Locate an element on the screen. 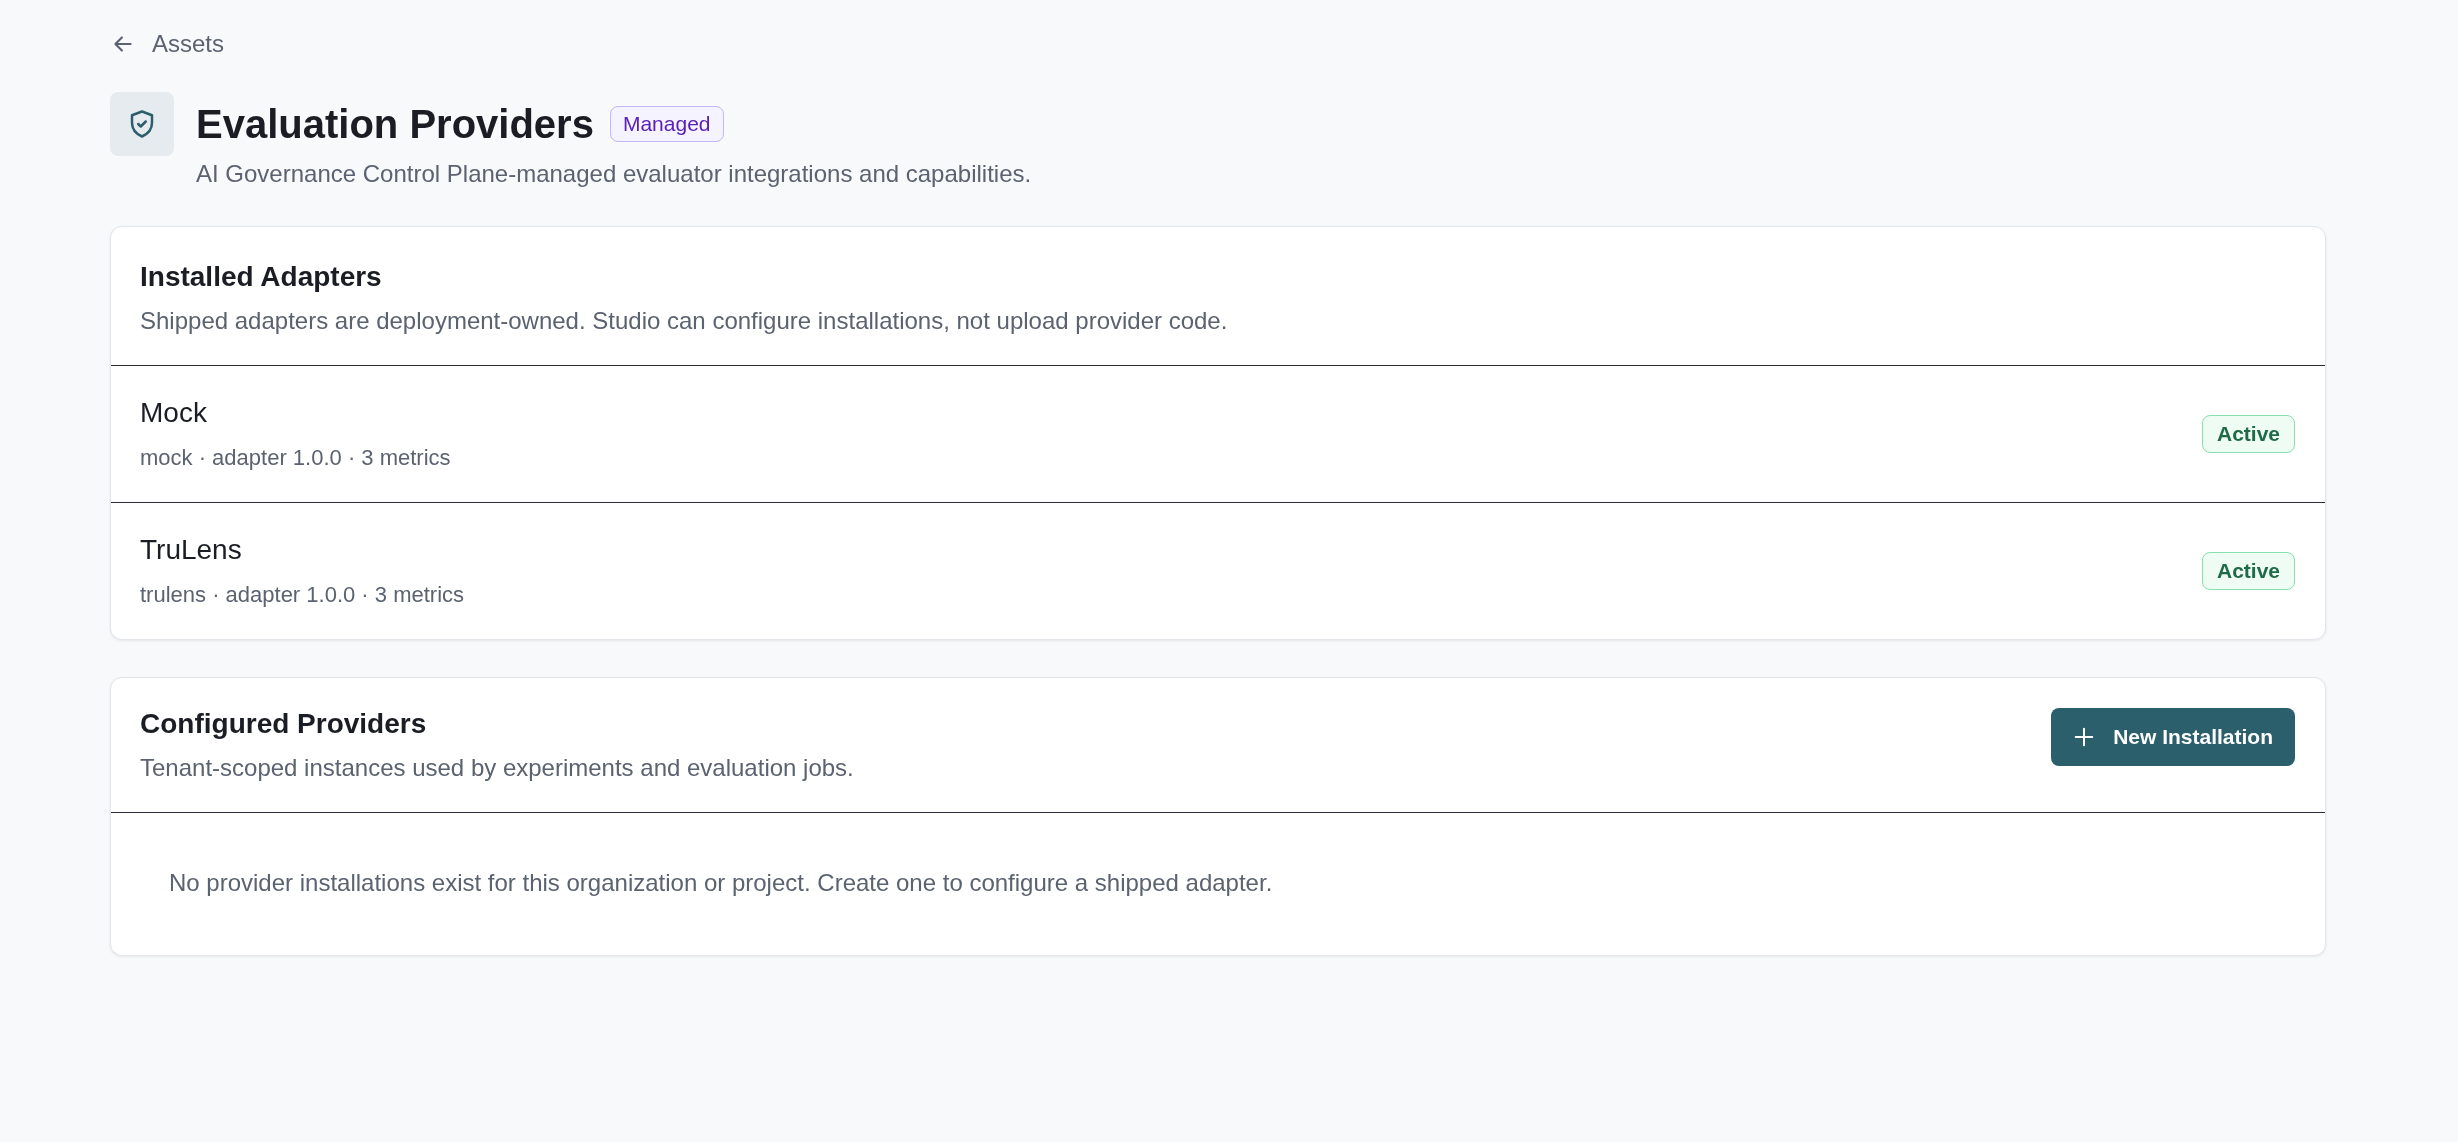 This screenshot has height=1142, width=2458. adapter-meta: trulens · adapter 1.0.0 · 3 metrics is located at coordinates (302, 595).